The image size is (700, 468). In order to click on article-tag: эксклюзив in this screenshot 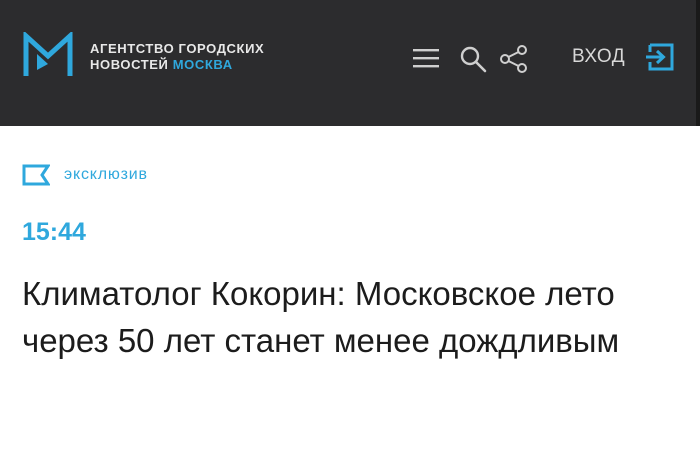, I will do `click(85, 175)`.